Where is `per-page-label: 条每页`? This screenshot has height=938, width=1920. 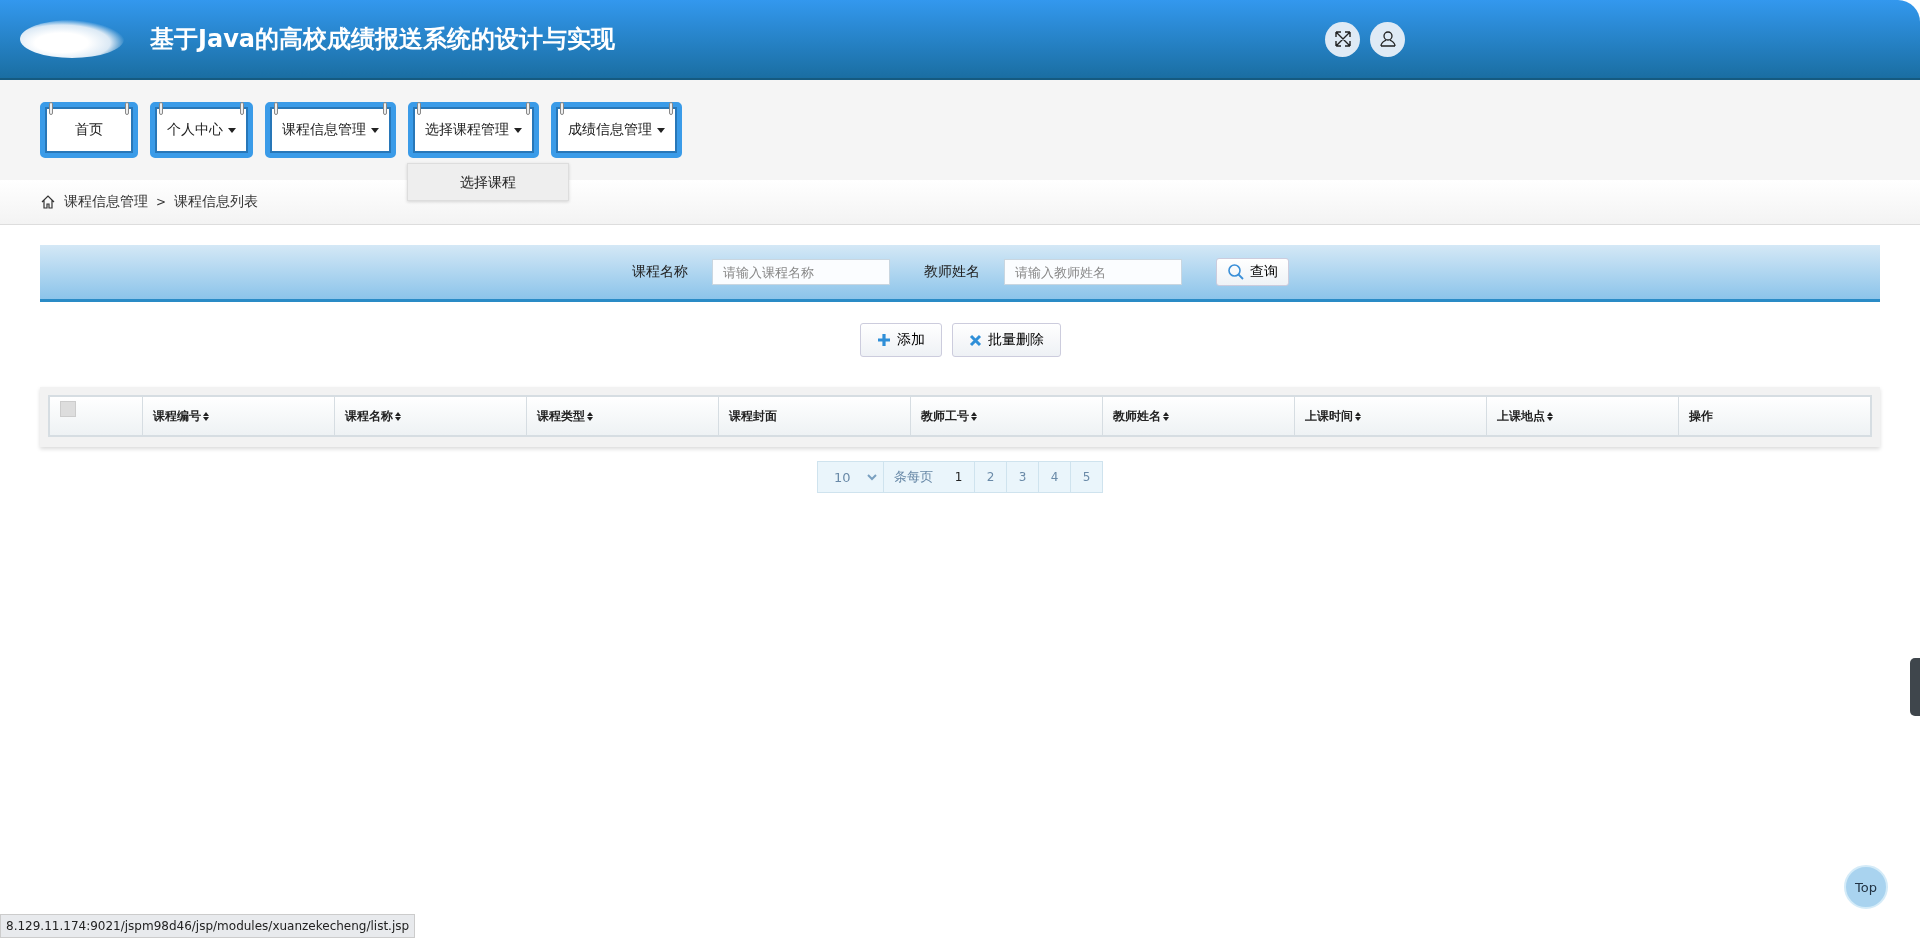
per-page-label: 条每页 is located at coordinates (913, 477).